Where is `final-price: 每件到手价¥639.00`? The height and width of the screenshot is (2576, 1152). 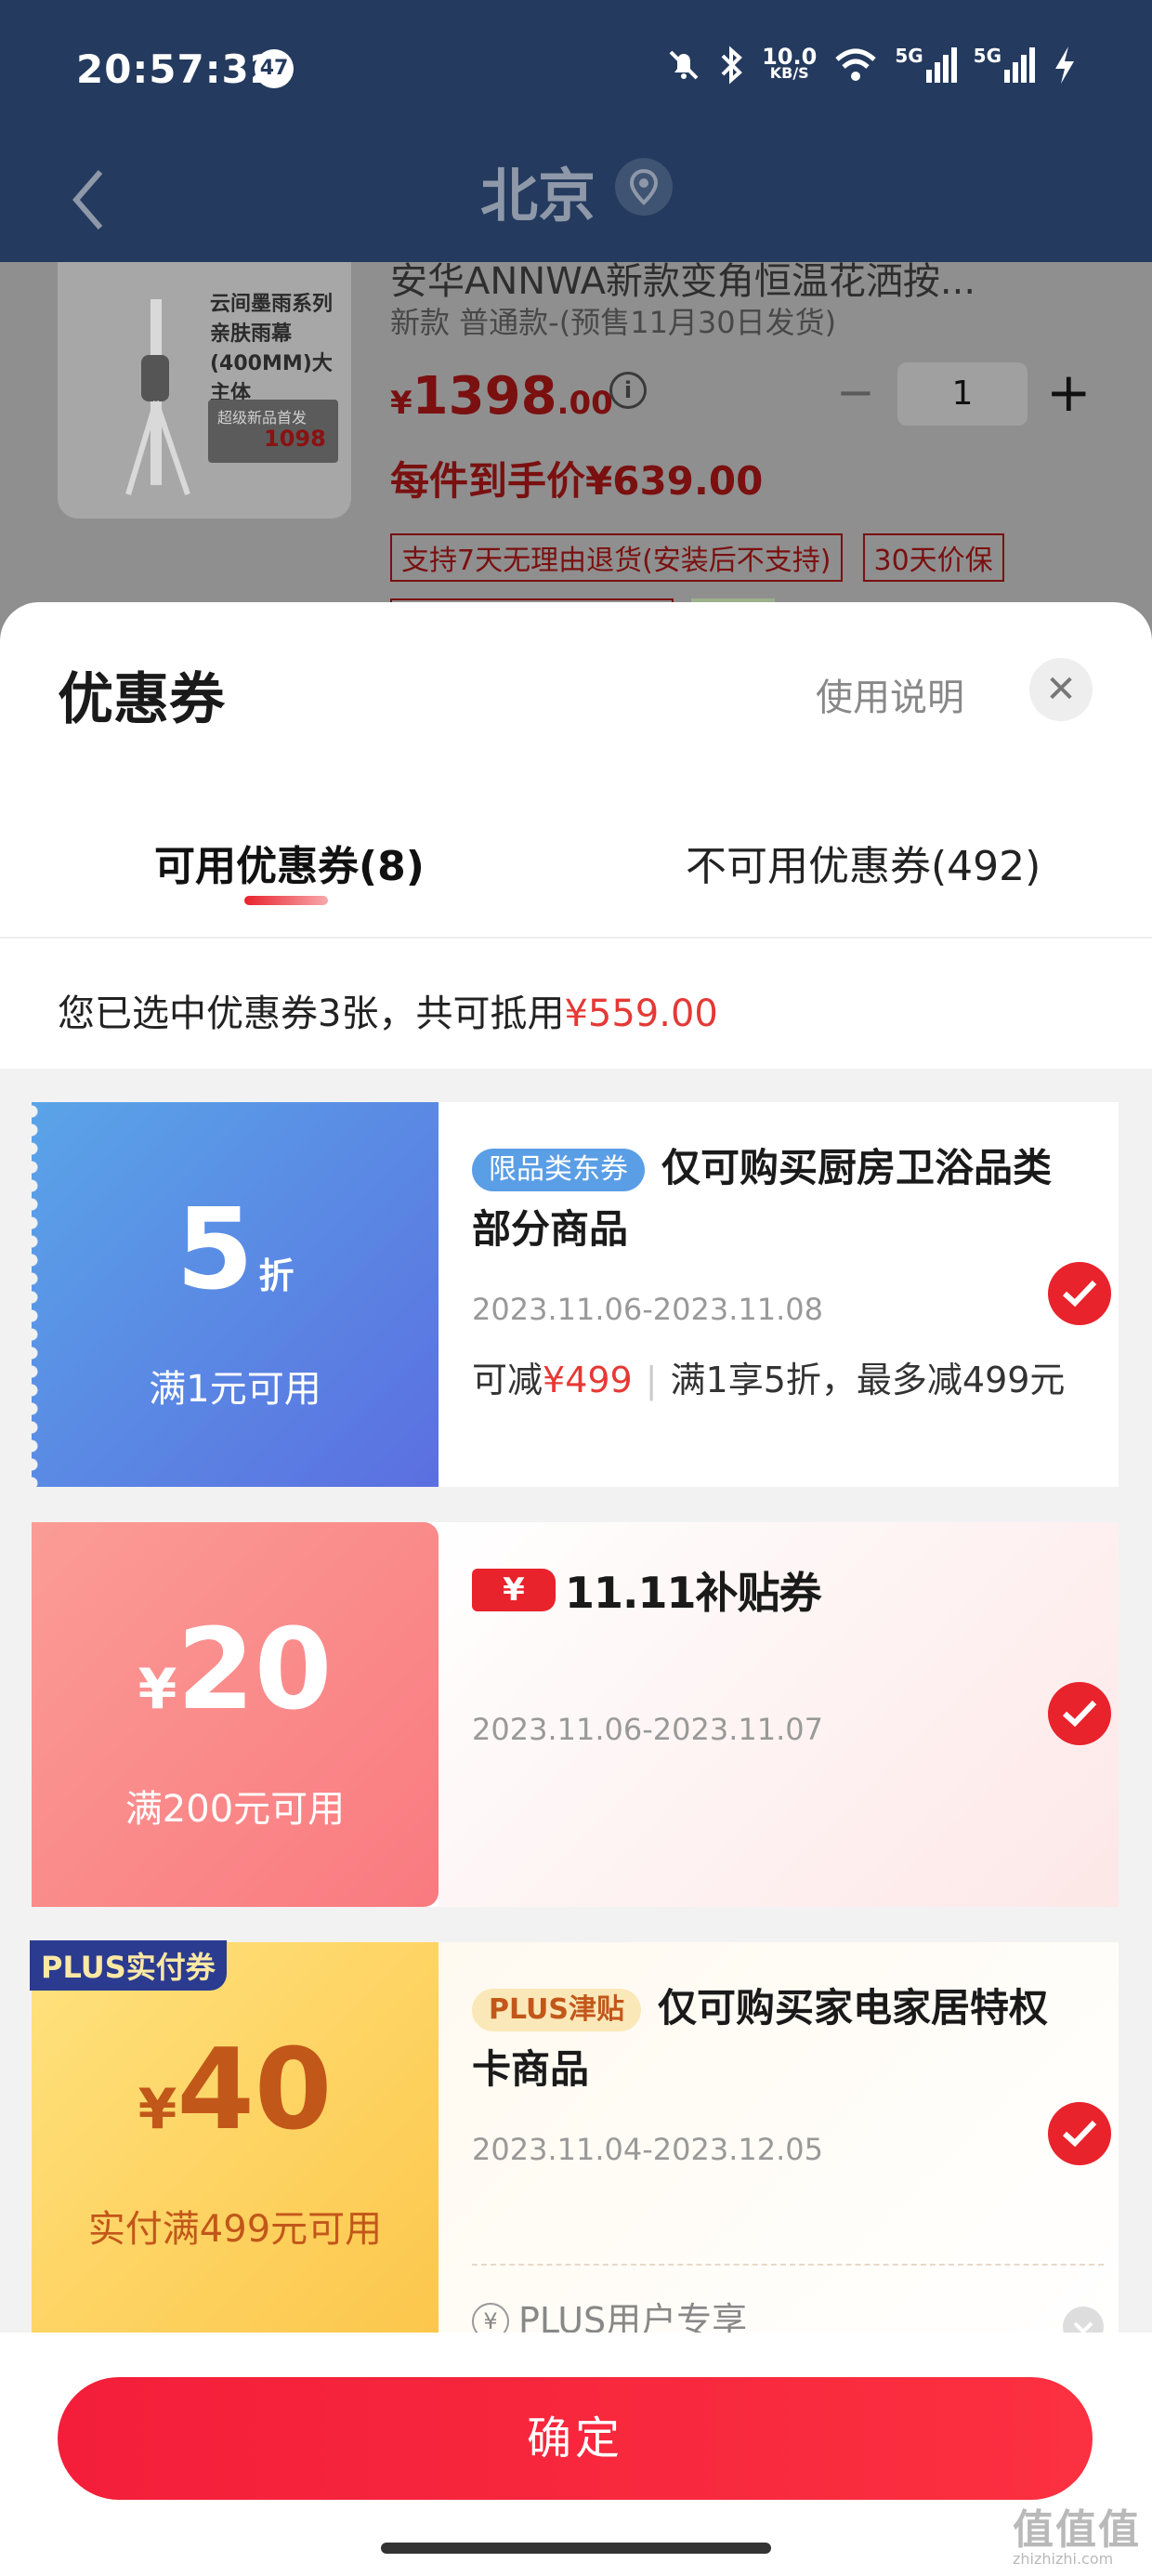 final-price: 每件到手价¥639.00 is located at coordinates (577, 481).